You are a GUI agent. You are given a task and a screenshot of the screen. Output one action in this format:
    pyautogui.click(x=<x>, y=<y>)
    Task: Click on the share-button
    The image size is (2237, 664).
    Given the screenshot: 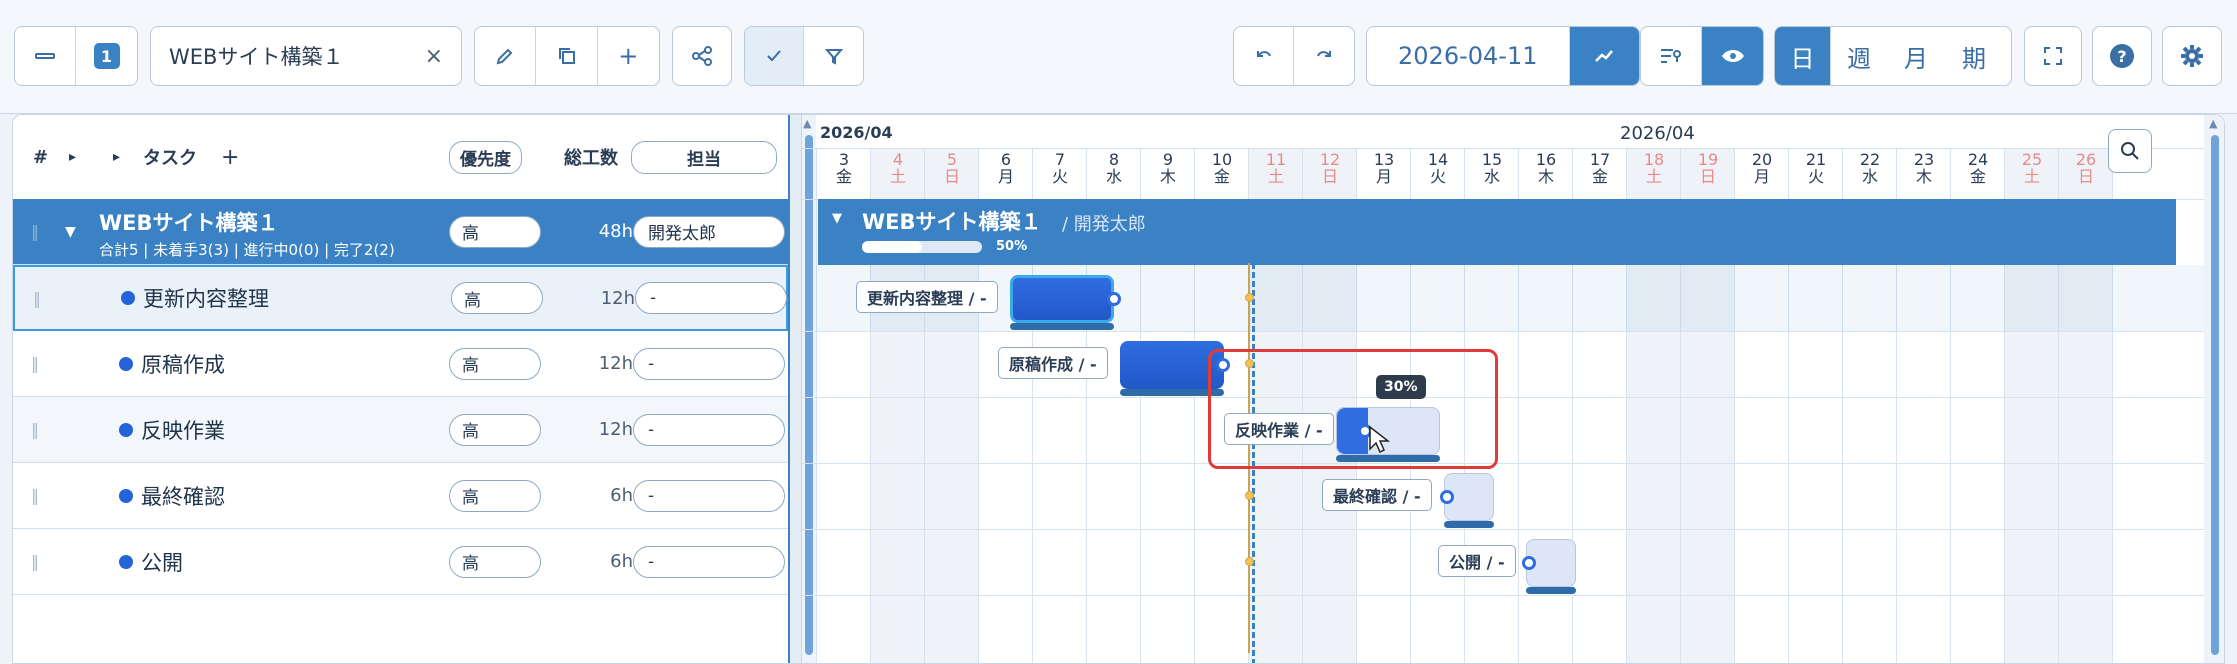 What is the action you would take?
    pyautogui.click(x=702, y=56)
    